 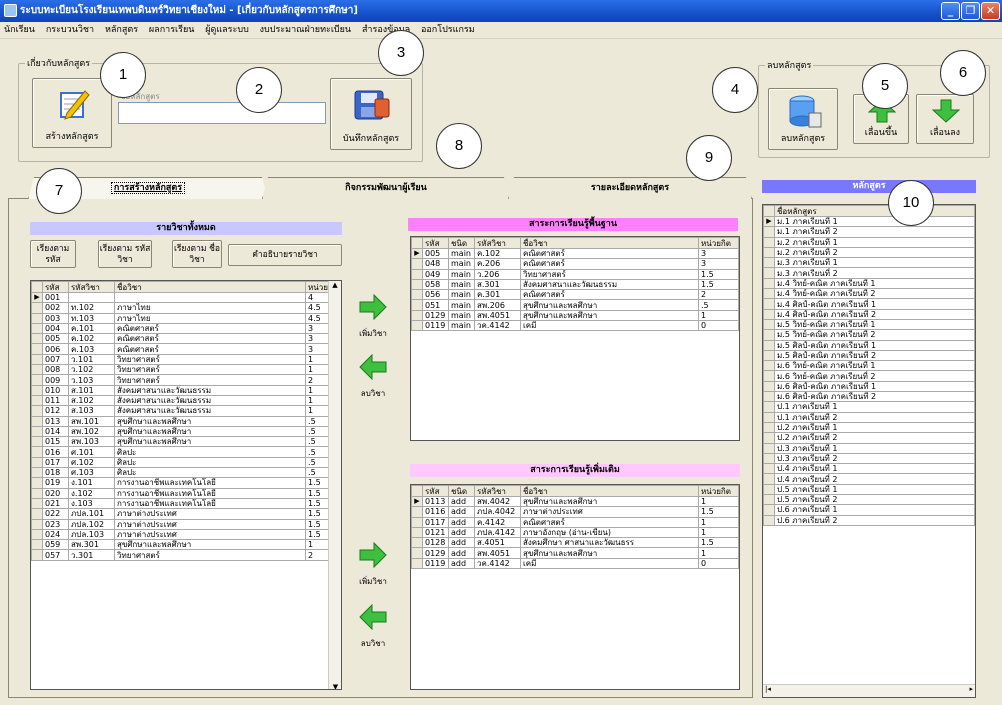 I want to click on list-item: ม.4 ศิลป์-คณิต ภาคเรียนที่ 2, so click(x=869, y=314).